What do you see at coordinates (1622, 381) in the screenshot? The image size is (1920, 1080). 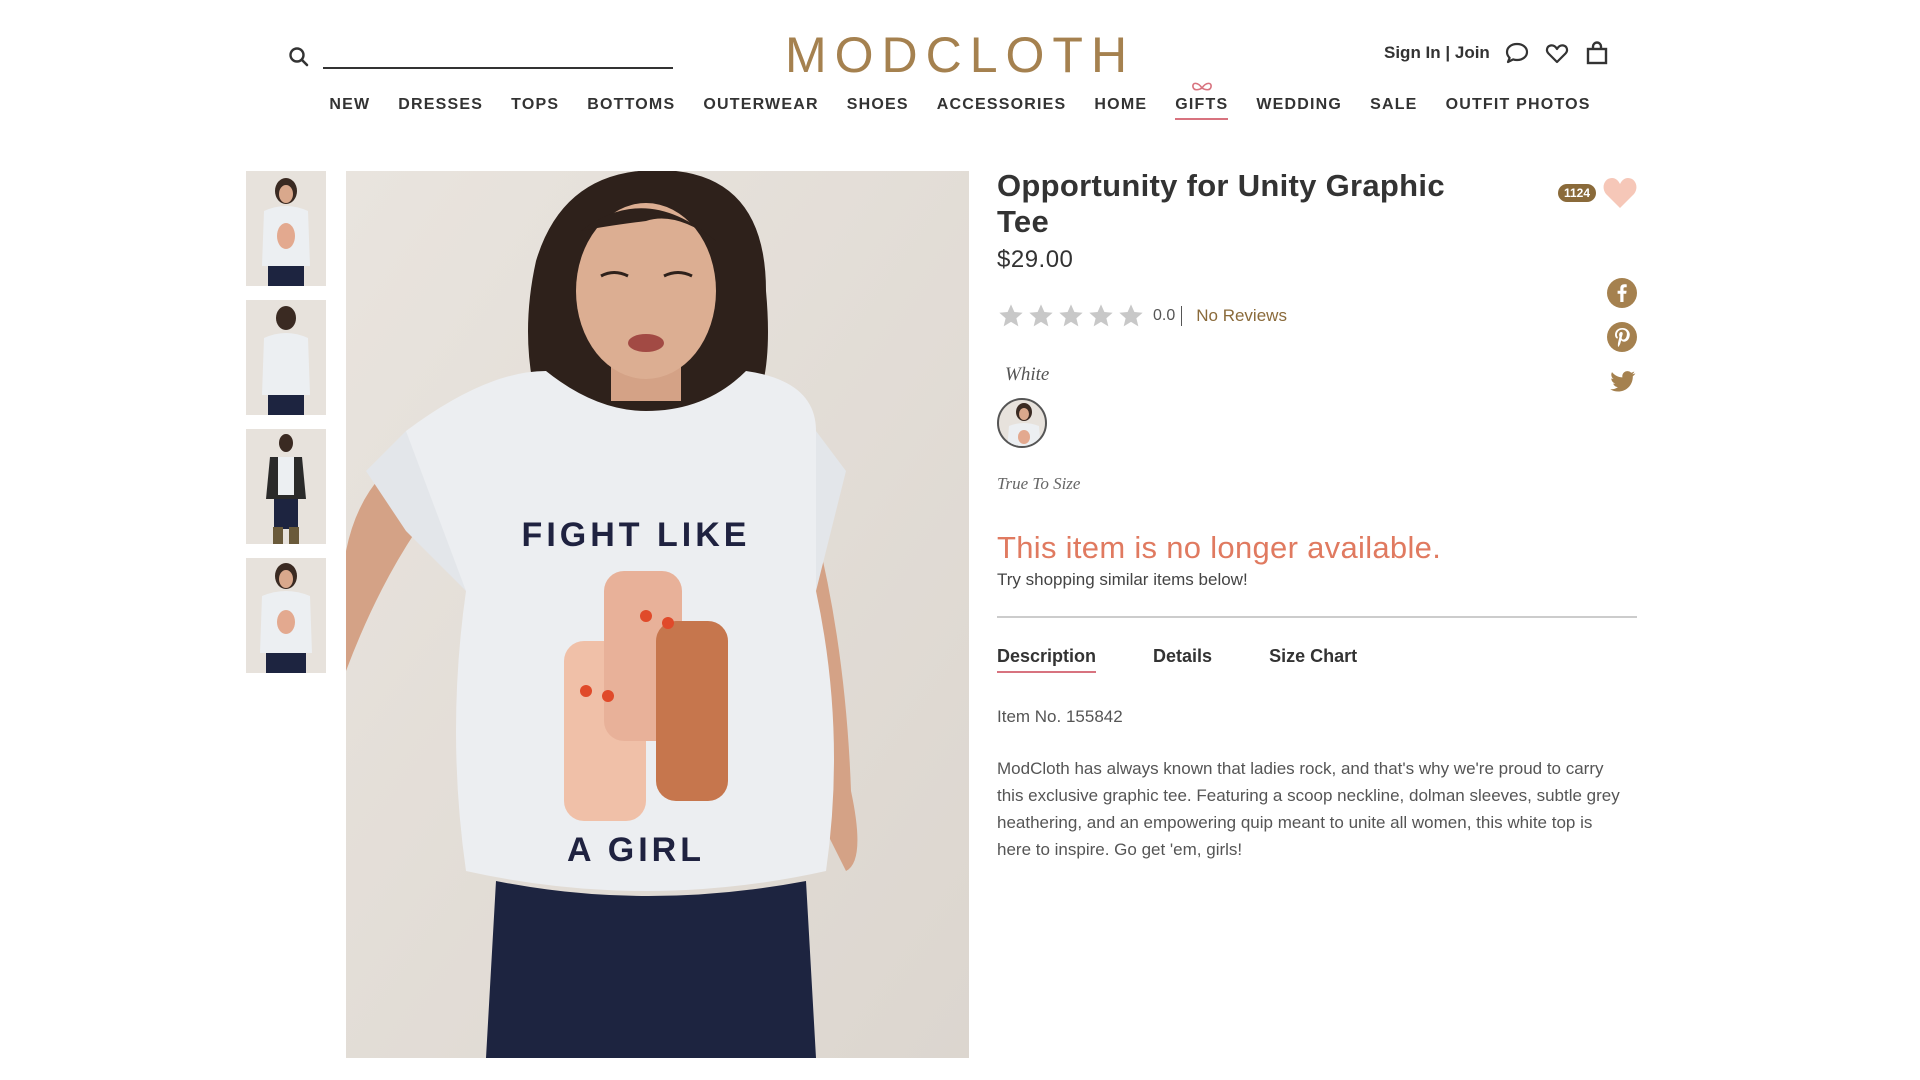 I see `twitter-icon` at bounding box center [1622, 381].